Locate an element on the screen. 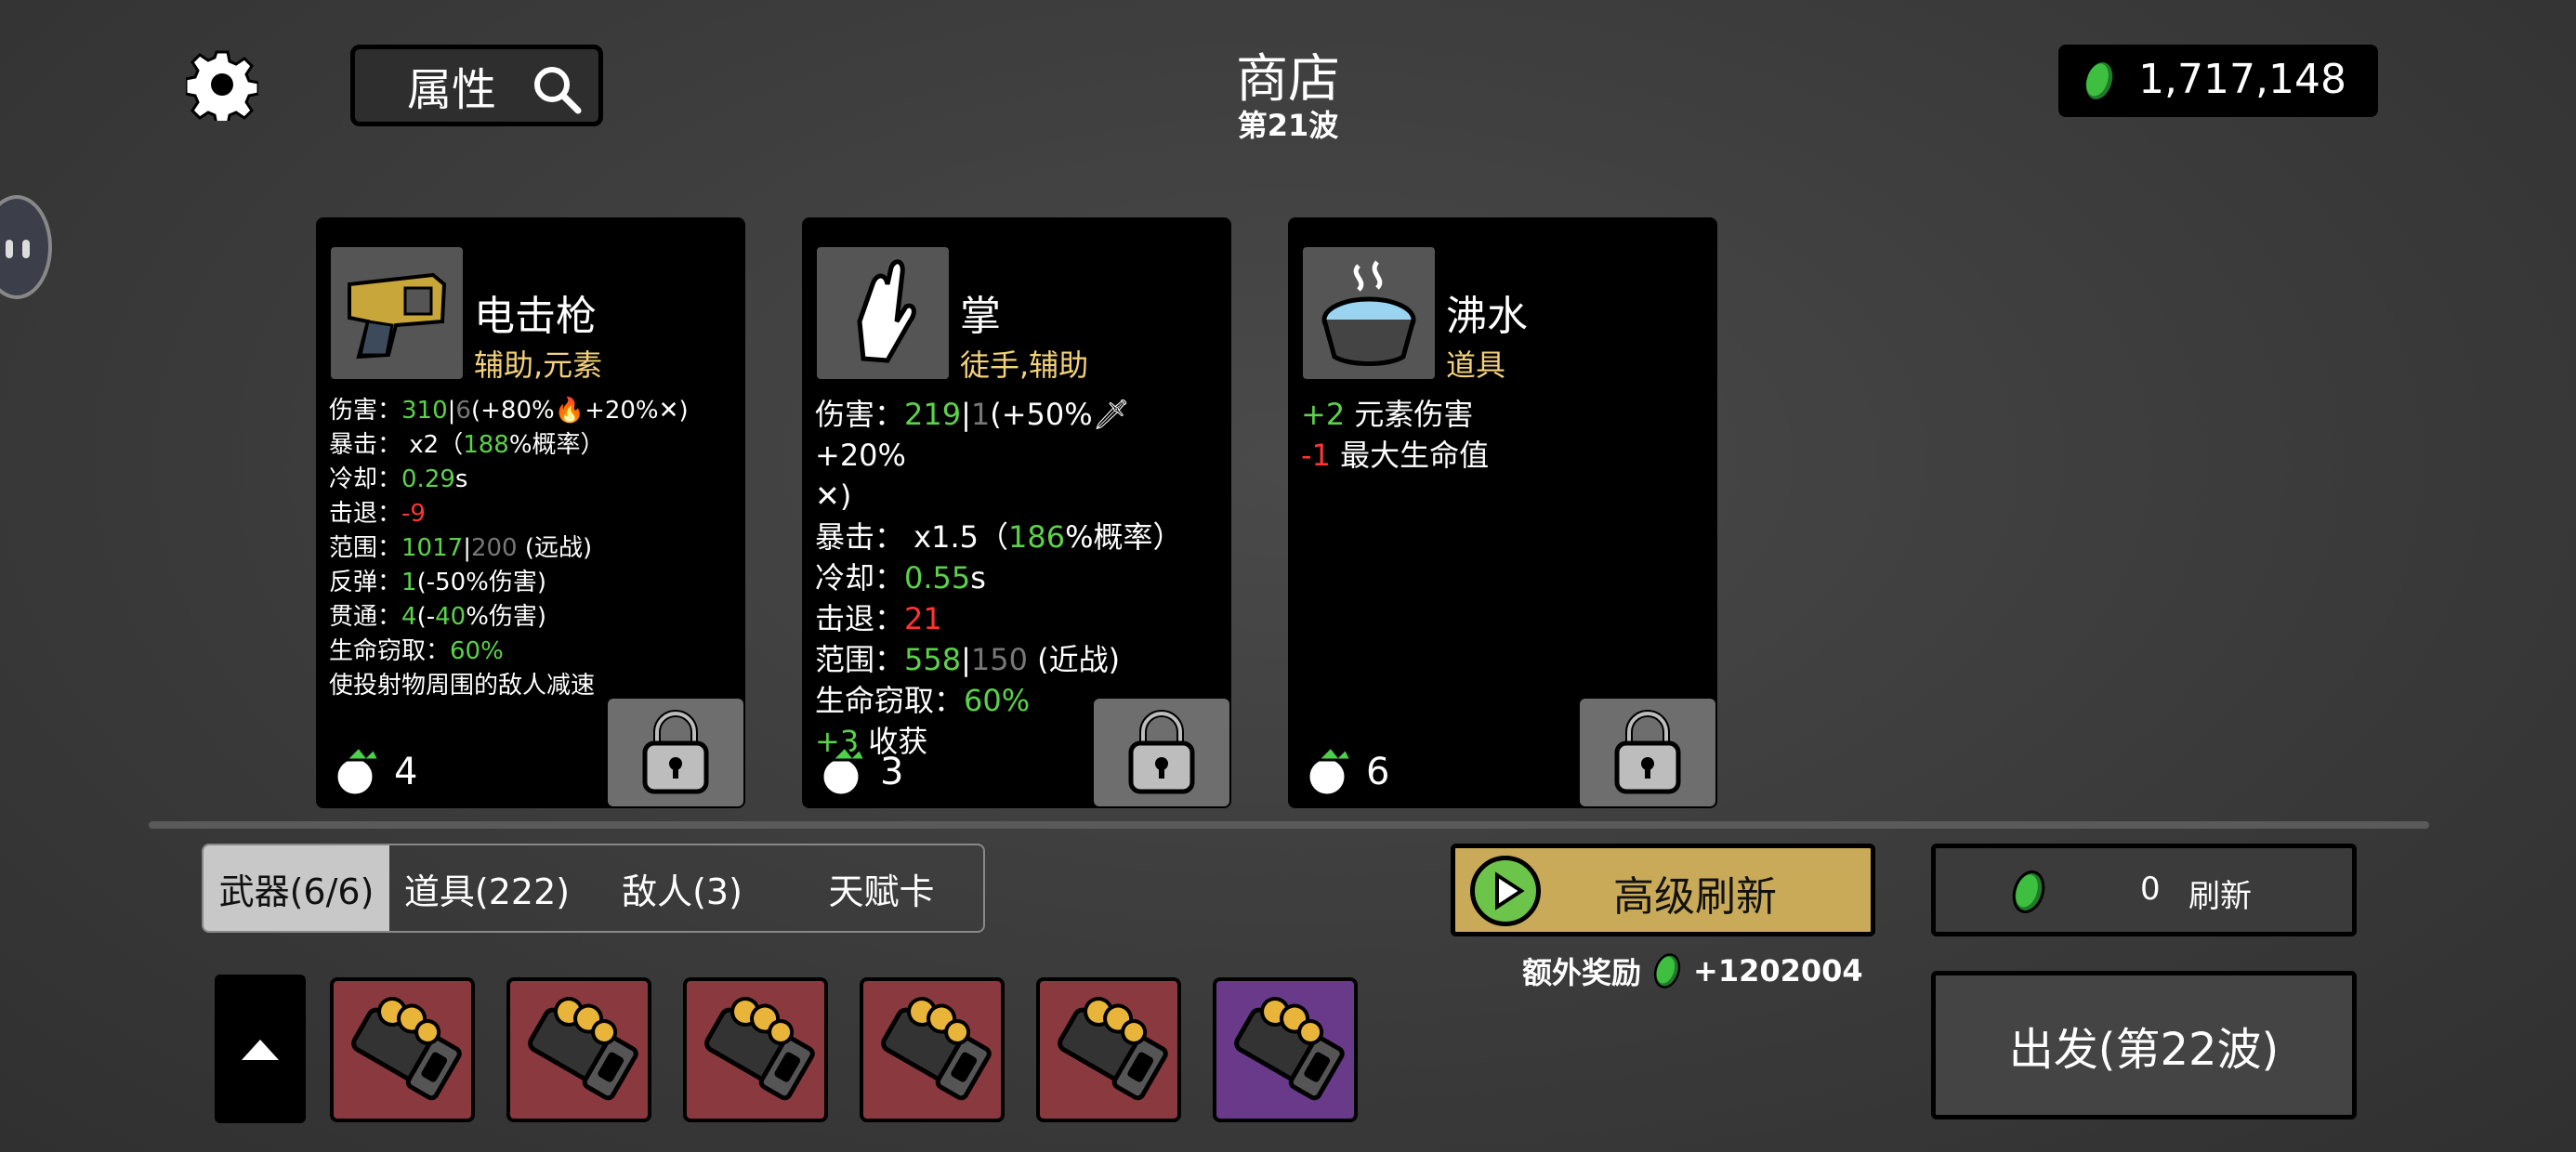  stat-segment: -1 is located at coordinates (1316, 455).